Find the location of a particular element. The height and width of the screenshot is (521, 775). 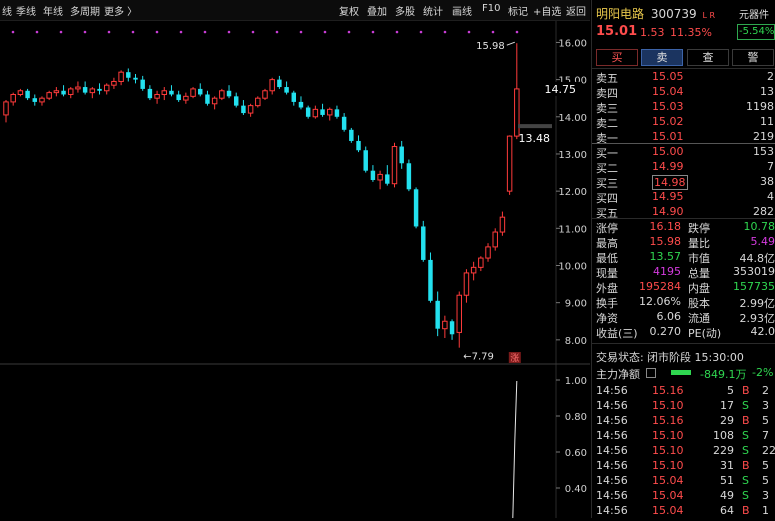

tick-count: 3 is located at coordinates (765, 495).